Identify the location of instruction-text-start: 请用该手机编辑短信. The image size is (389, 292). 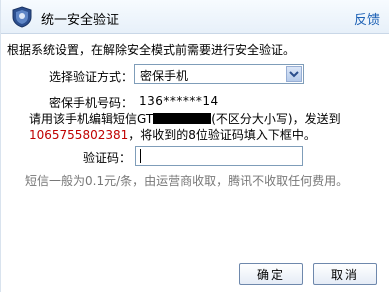
(83, 119).